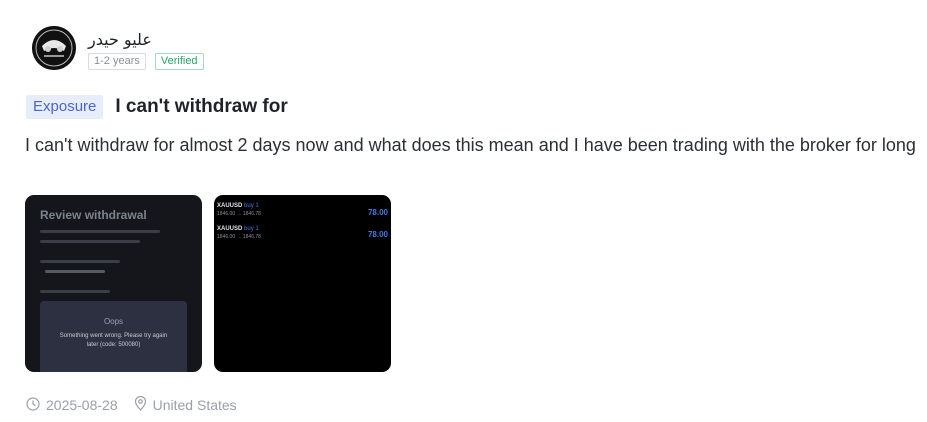  I want to click on user-tags: 1-2 years Verified, so click(146, 61).